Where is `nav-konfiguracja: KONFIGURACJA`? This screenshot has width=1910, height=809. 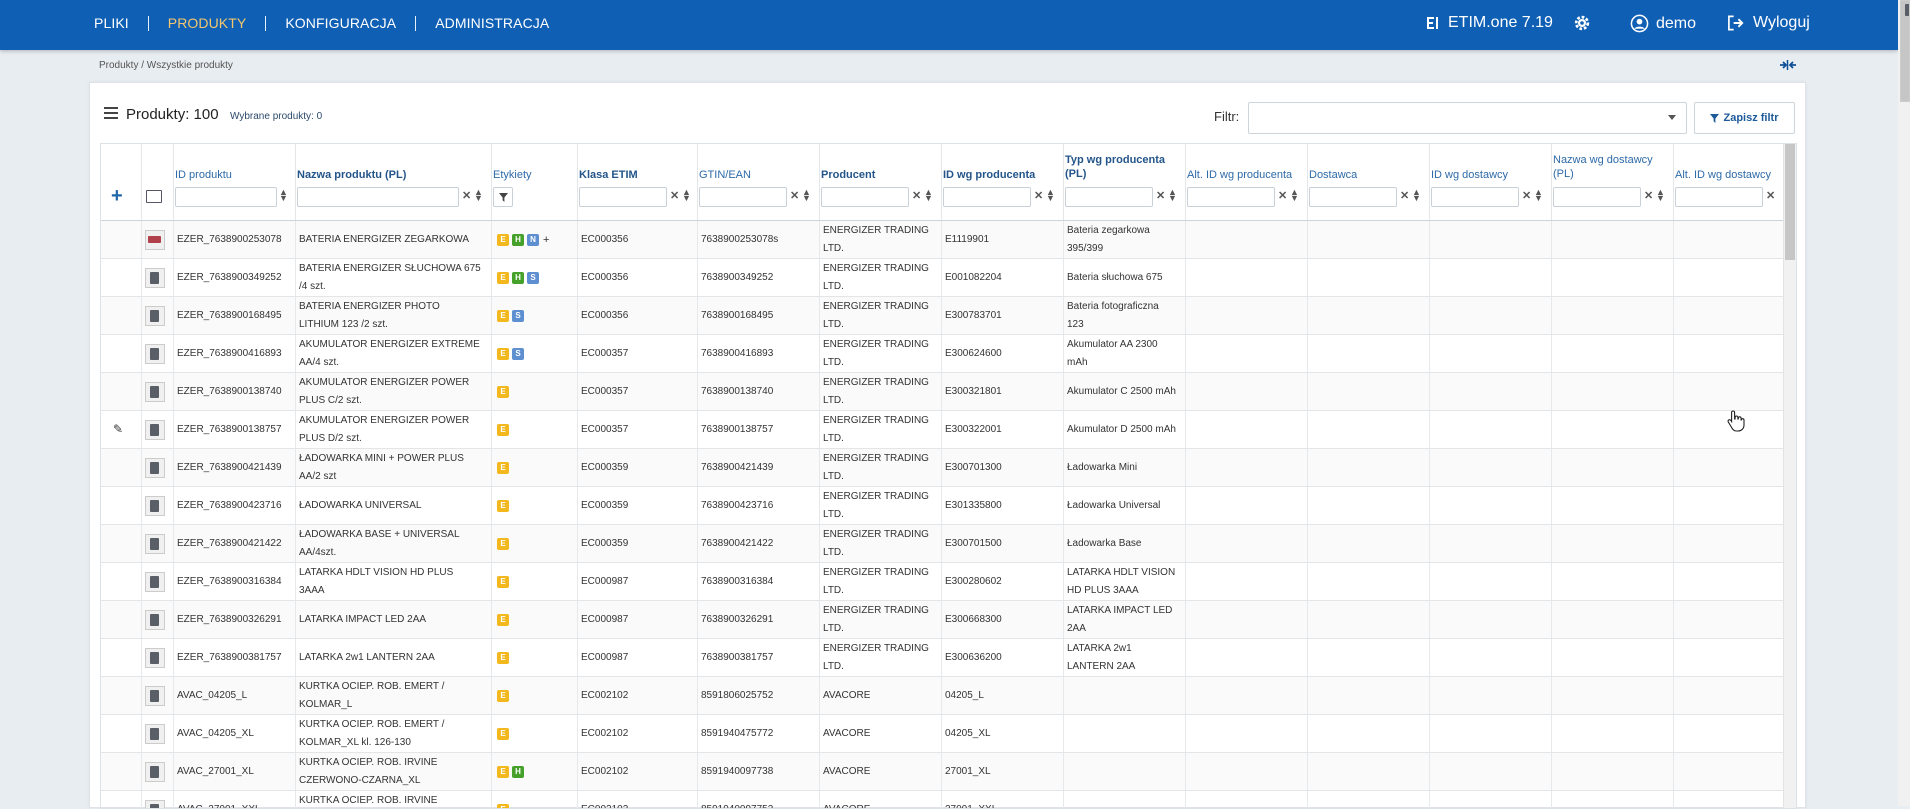
nav-konfiguracja: KONFIGURACJA is located at coordinates (340, 23).